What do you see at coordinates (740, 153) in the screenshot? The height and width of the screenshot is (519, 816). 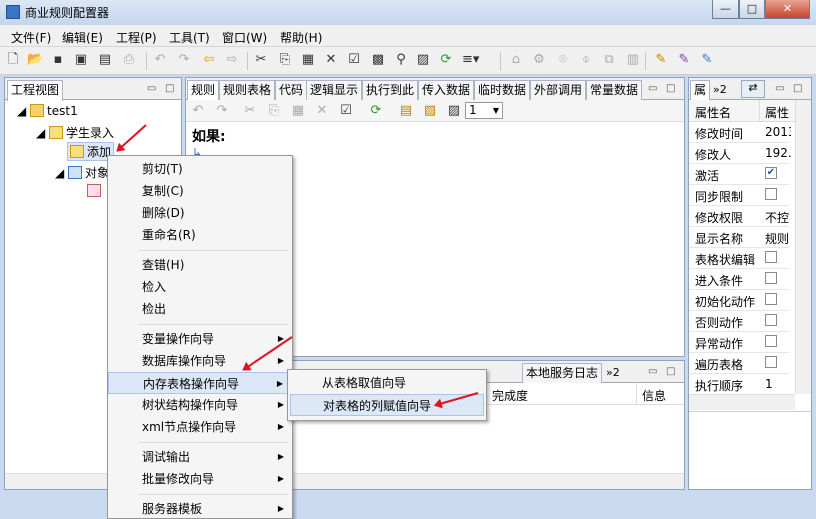 I see `property-row: 修改人 192.` at bounding box center [740, 153].